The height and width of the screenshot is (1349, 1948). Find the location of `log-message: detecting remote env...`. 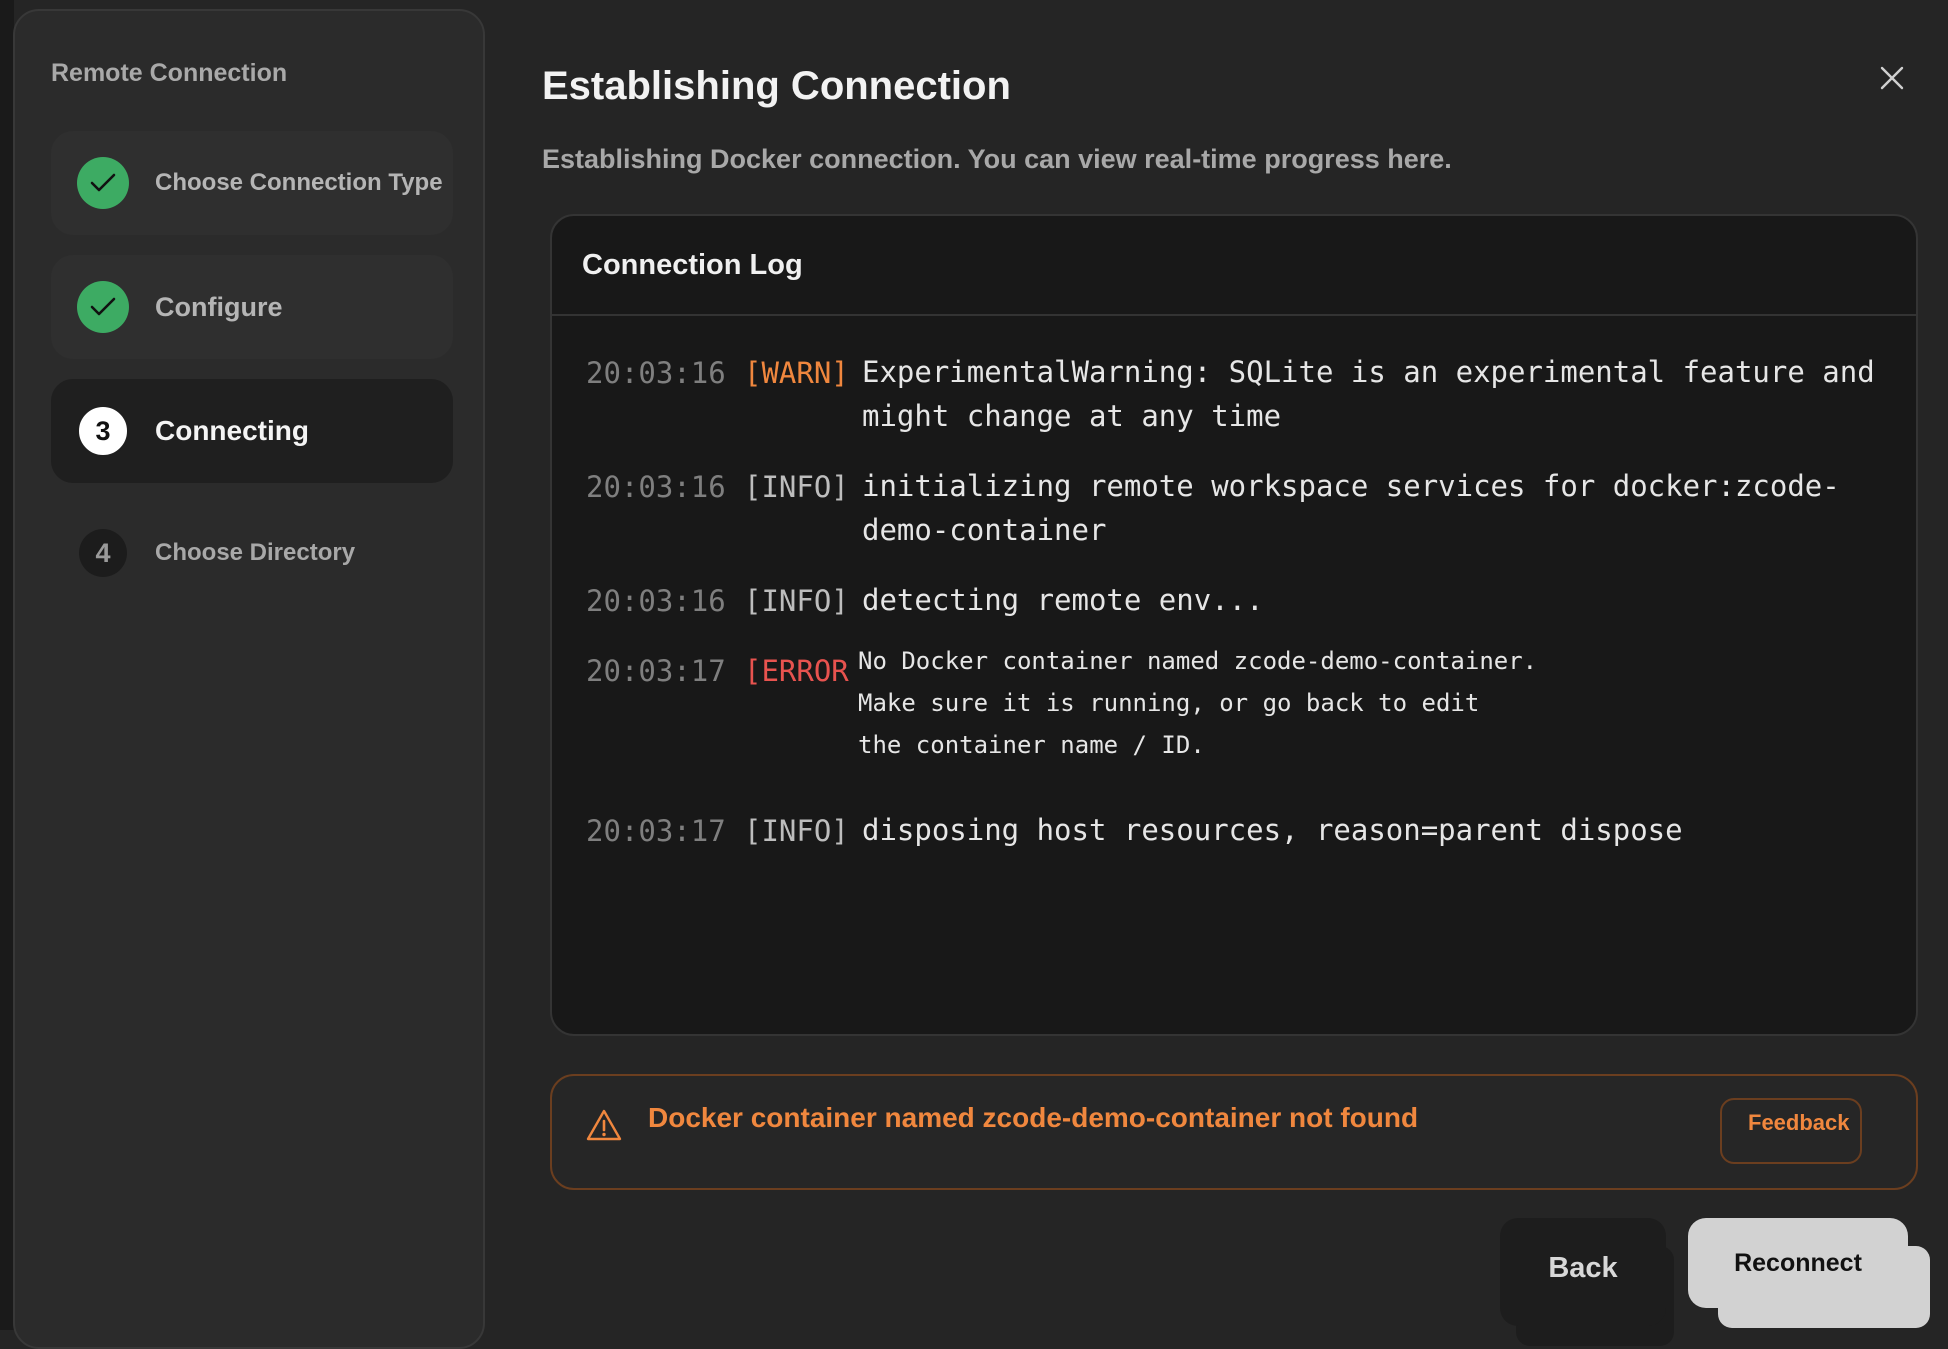

log-message: detecting remote env... is located at coordinates (1063, 600).